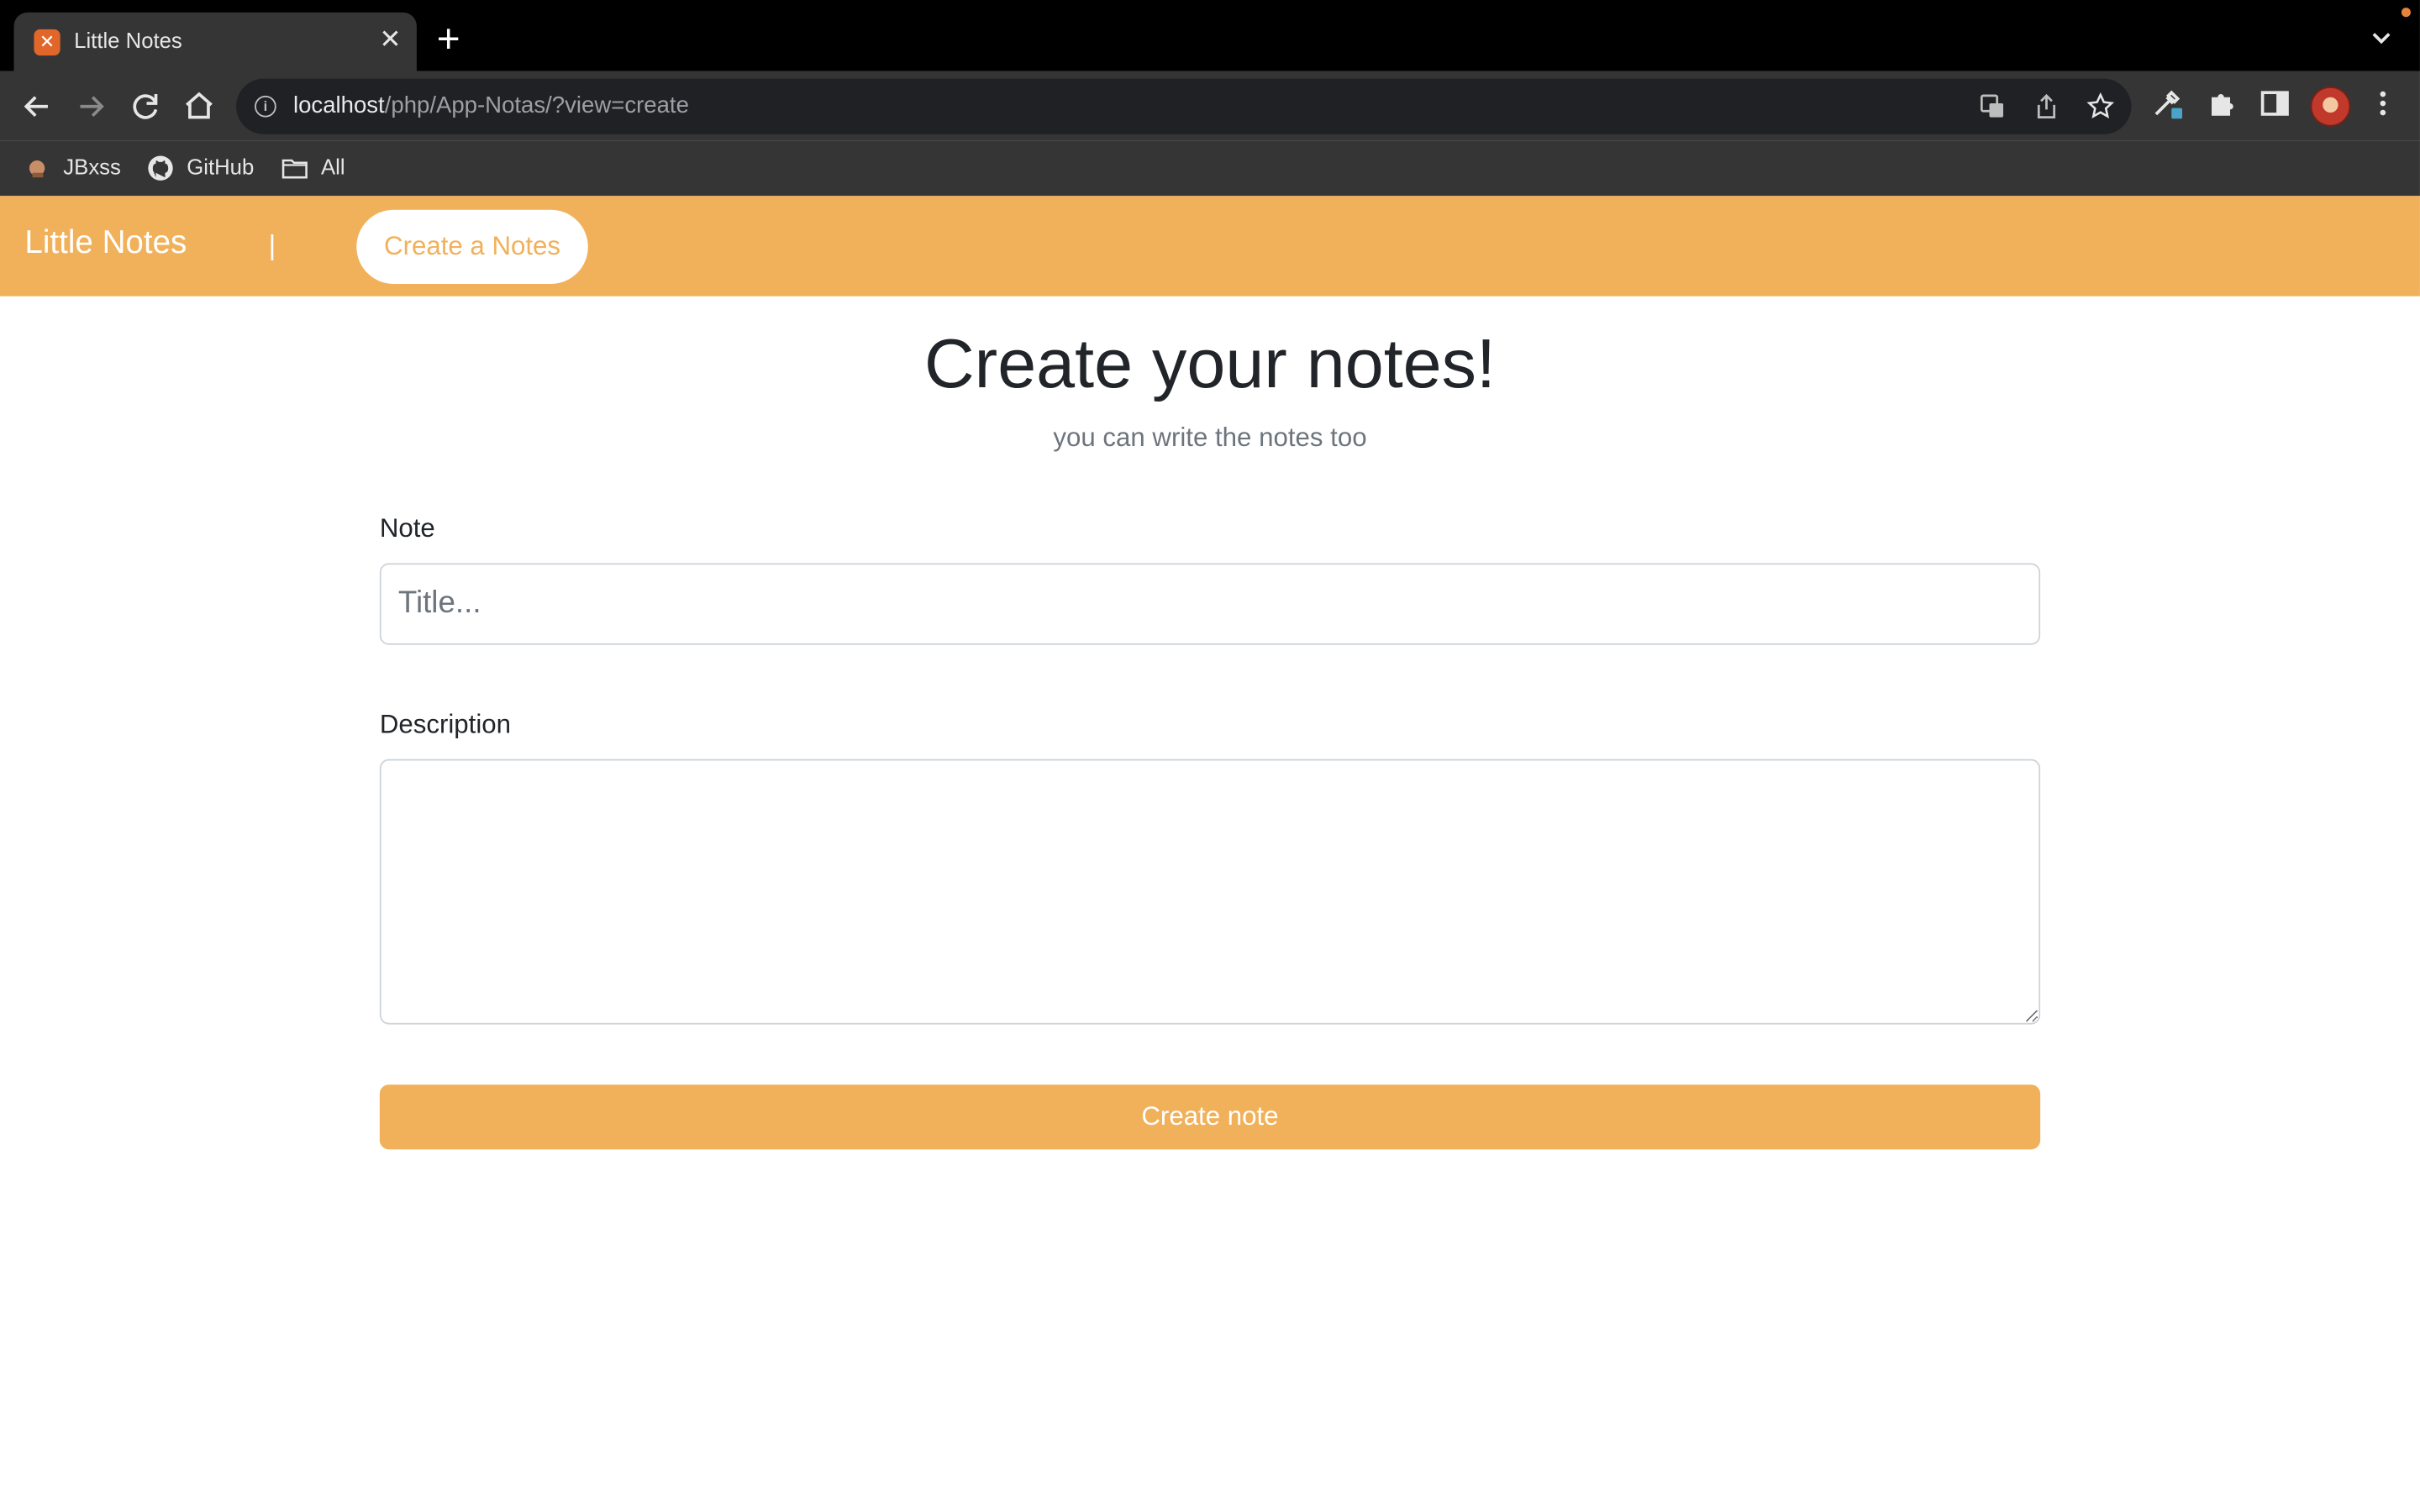 This screenshot has width=2420, height=1512. What do you see at coordinates (2275, 103) in the screenshot?
I see `side-panel-icon` at bounding box center [2275, 103].